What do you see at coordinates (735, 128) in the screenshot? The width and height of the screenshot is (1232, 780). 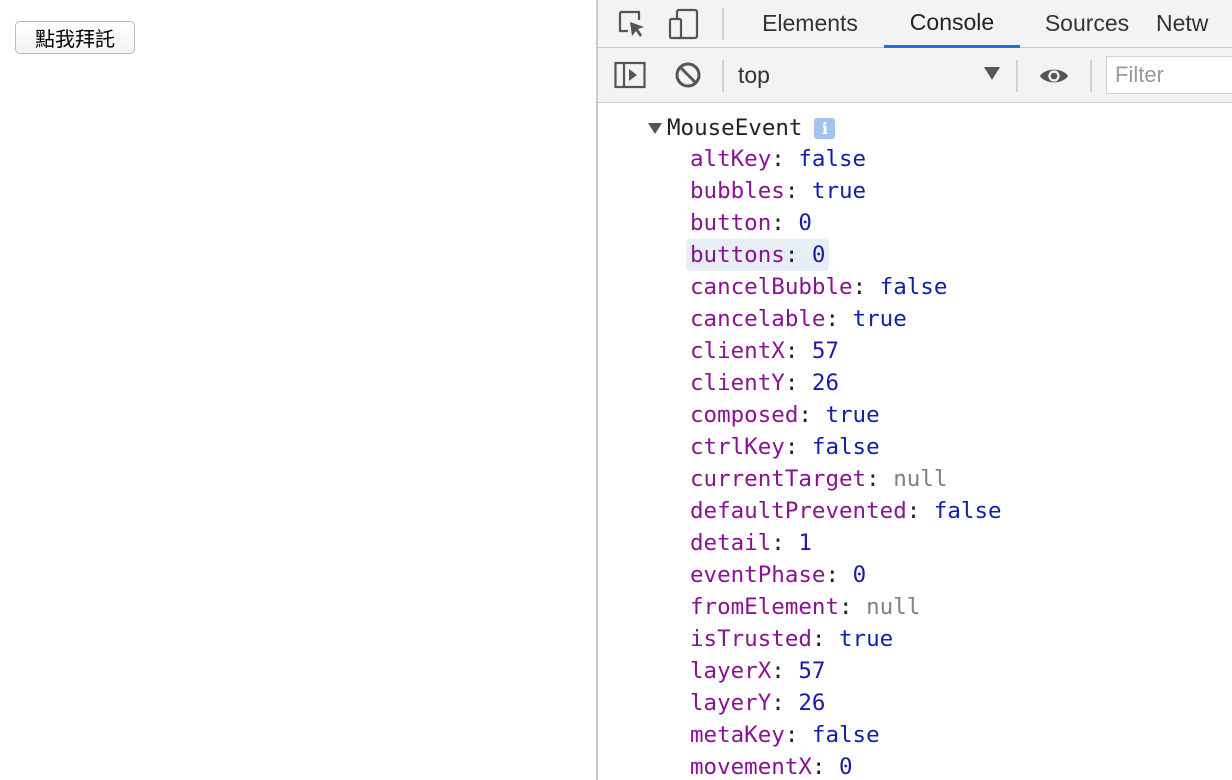 I see `object-name: MouseEvent` at bounding box center [735, 128].